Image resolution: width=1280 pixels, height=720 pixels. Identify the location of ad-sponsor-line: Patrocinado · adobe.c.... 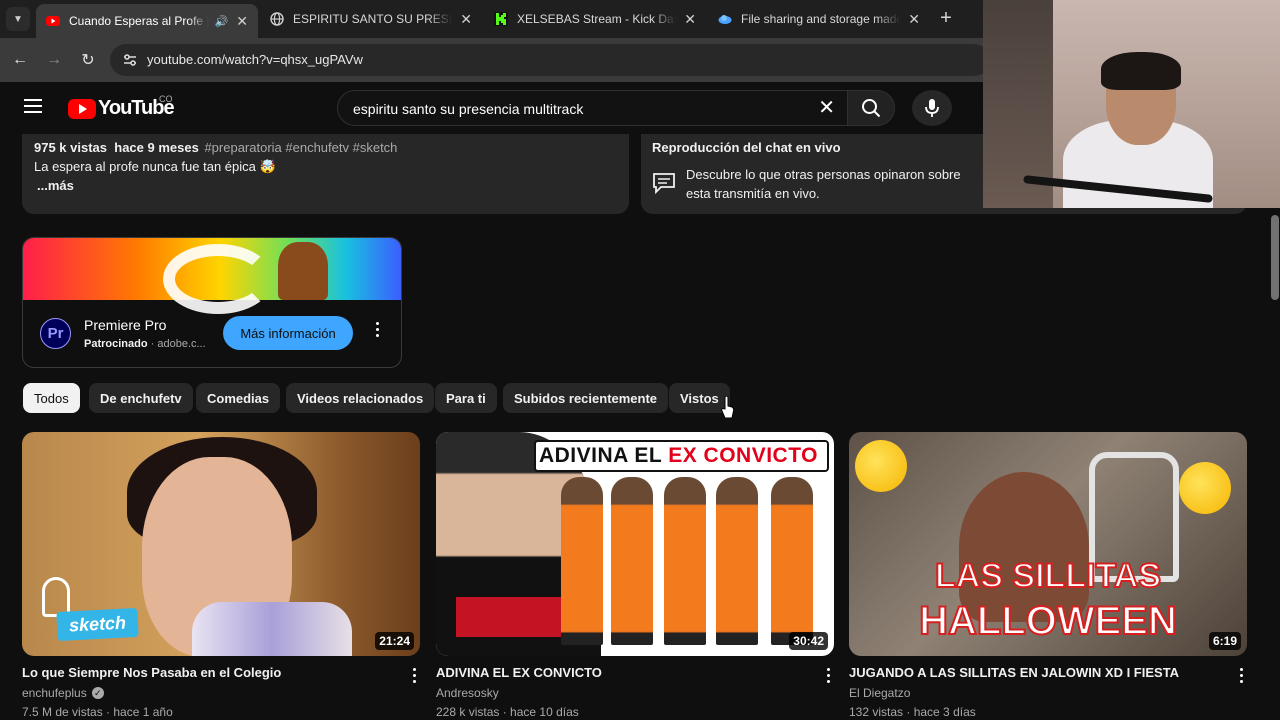
(145, 344).